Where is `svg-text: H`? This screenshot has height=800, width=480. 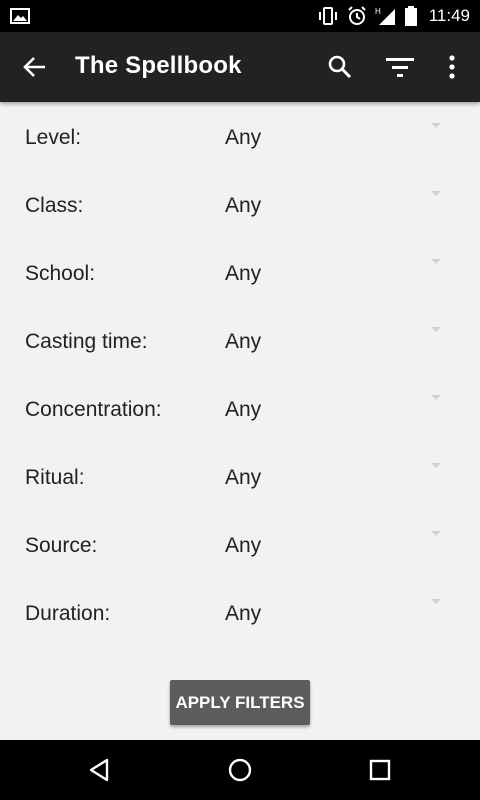 svg-text: H is located at coordinates (378, 11).